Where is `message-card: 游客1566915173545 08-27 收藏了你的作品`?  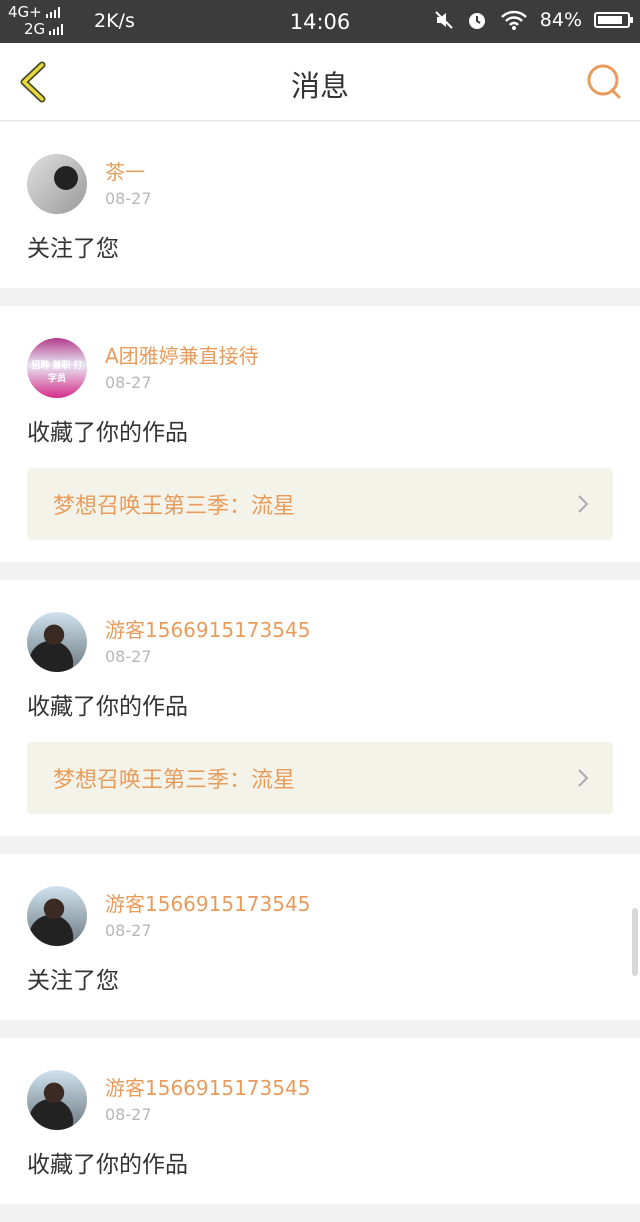
message-card: 游客1566915173545 08-27 收藏了你的作品 is located at coordinates (320, 1121).